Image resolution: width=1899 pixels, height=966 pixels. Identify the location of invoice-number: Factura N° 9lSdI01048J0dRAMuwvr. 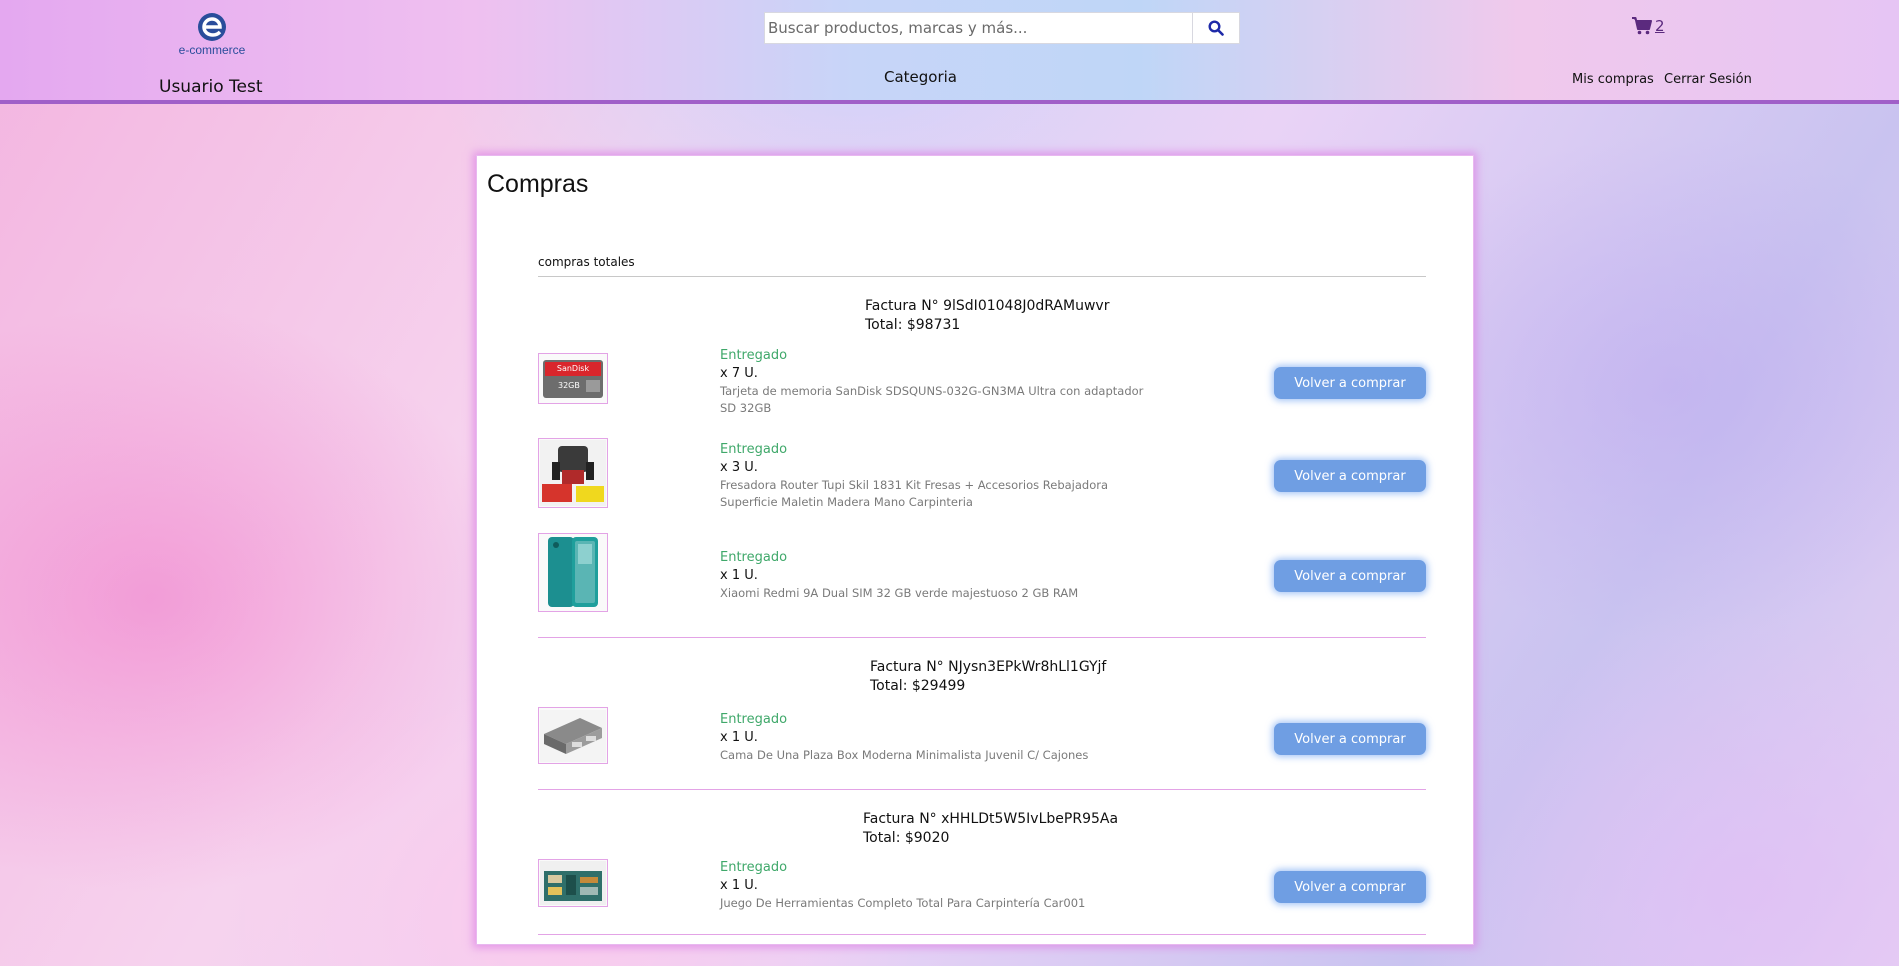
(987, 306).